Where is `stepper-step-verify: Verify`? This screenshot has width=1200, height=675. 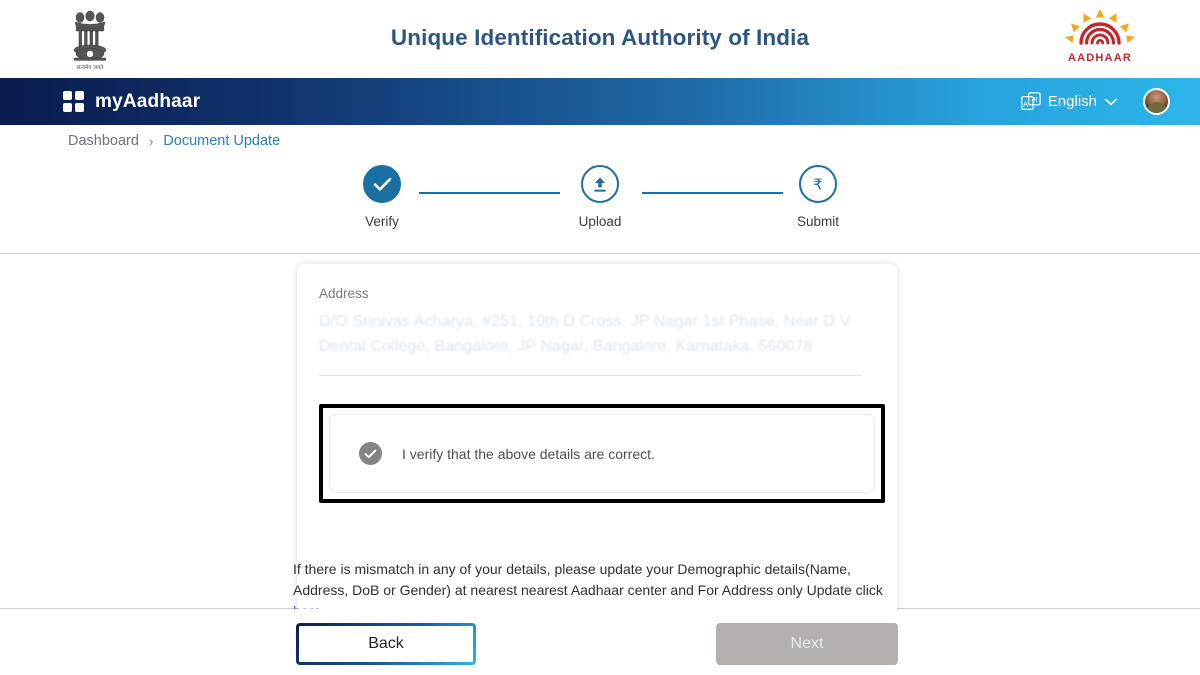 stepper-step-verify: Verify is located at coordinates (382, 197).